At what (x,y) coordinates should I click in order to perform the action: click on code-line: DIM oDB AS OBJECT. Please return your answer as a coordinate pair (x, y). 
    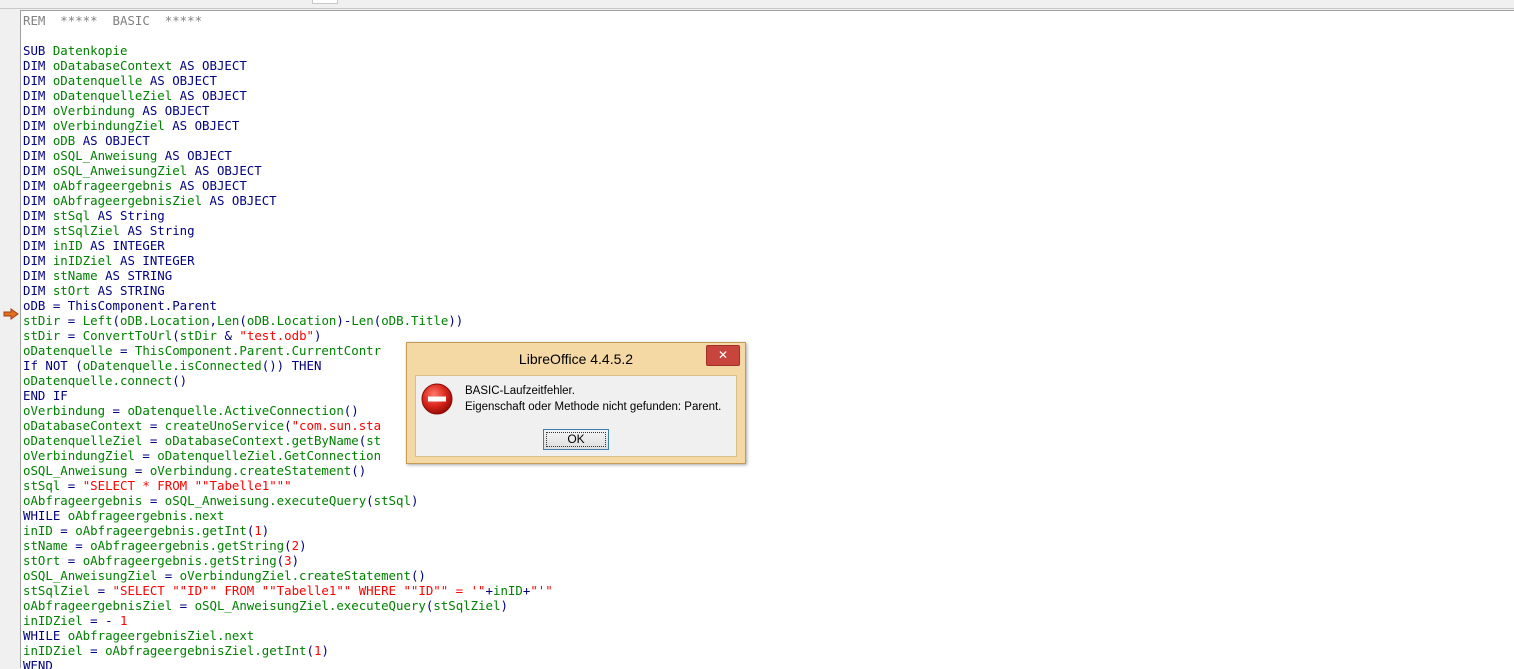
    Looking at the image, I should click on (288, 140).